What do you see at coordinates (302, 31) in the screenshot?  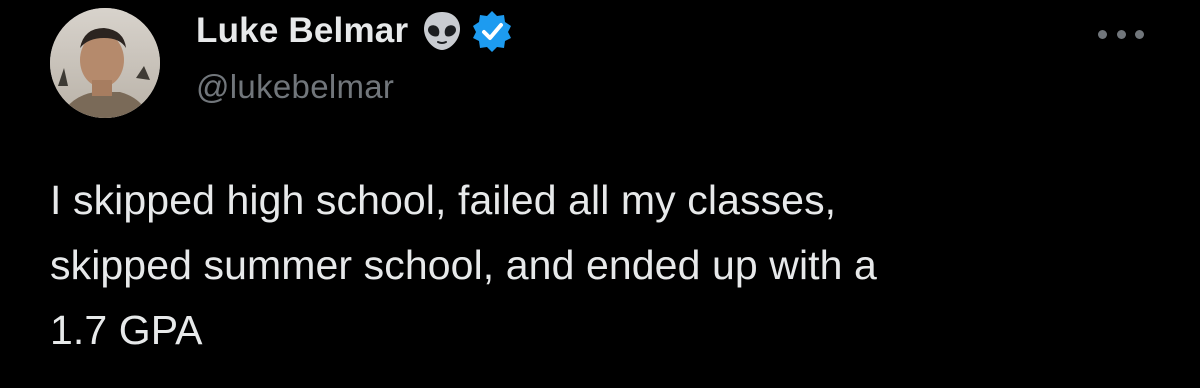 I see `display-name: Luke Belmar` at bounding box center [302, 31].